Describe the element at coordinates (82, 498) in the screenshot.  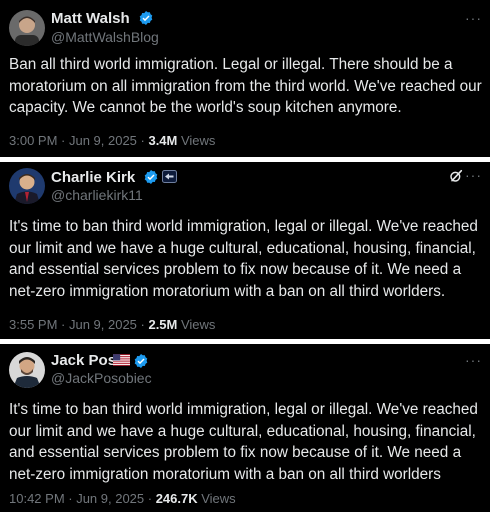
I see `tweet-timestamp: 10:42 PM · Jun 9, 2025 ·` at that location.